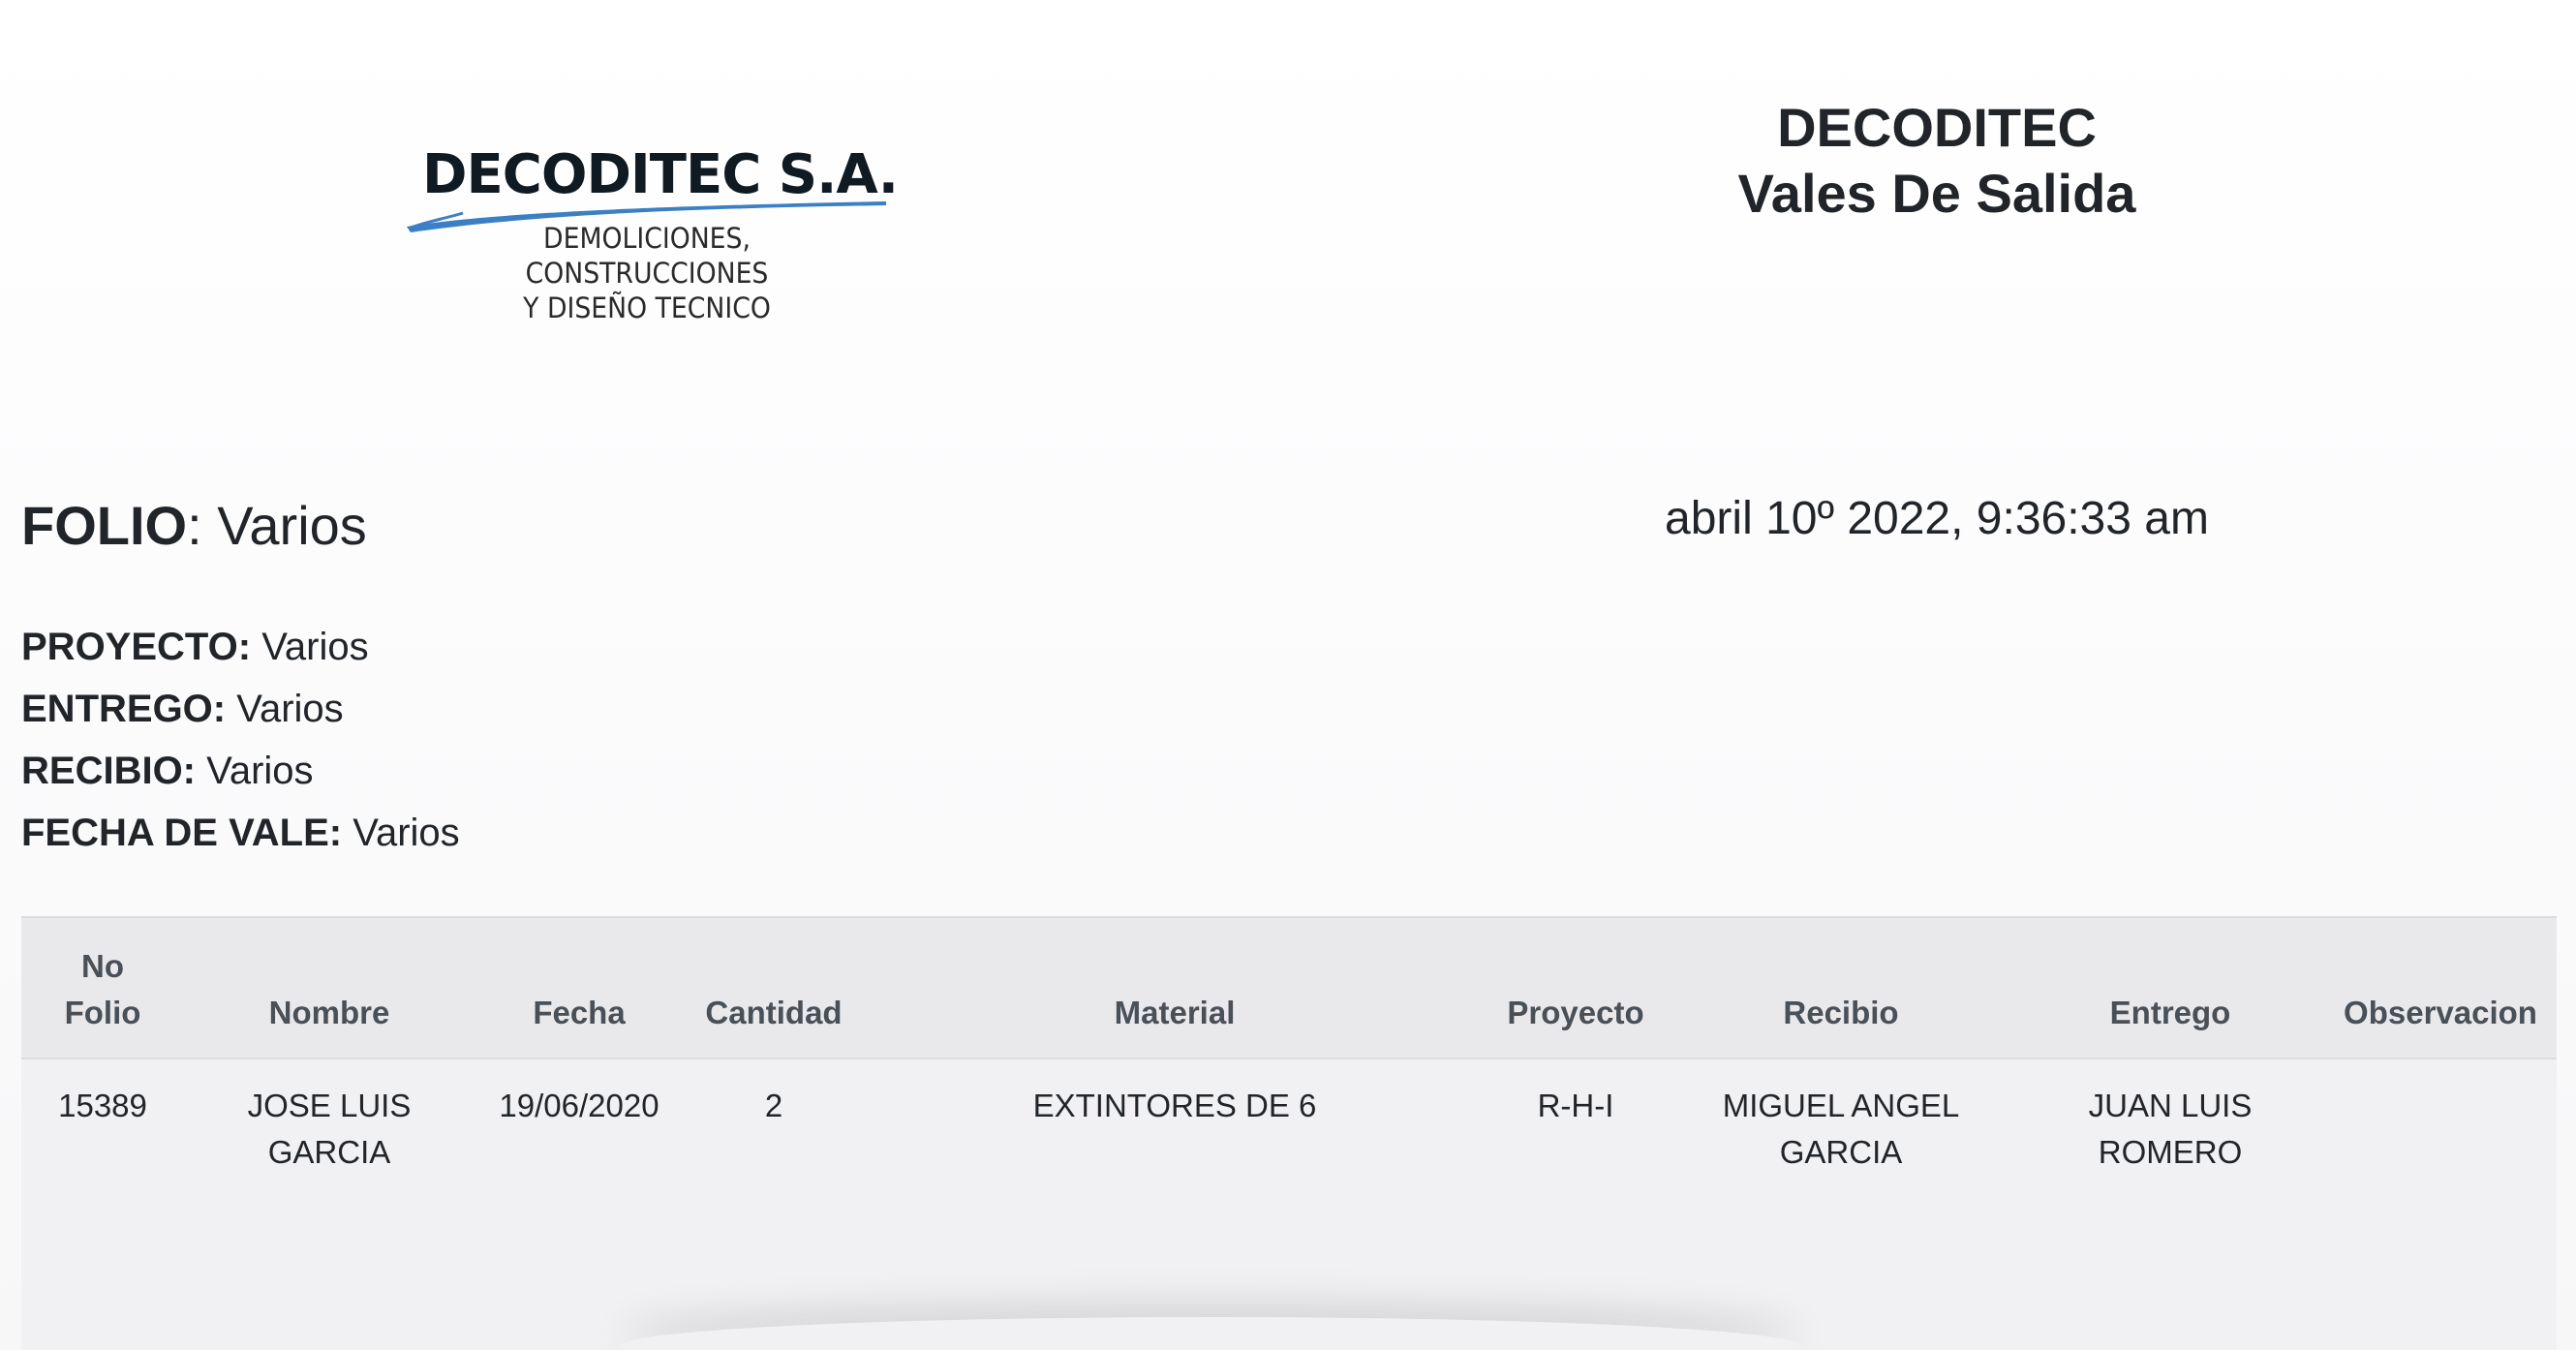 The height and width of the screenshot is (1350, 2576). I want to click on cell-line: MIGUEL ANGEL, so click(1841, 1105).